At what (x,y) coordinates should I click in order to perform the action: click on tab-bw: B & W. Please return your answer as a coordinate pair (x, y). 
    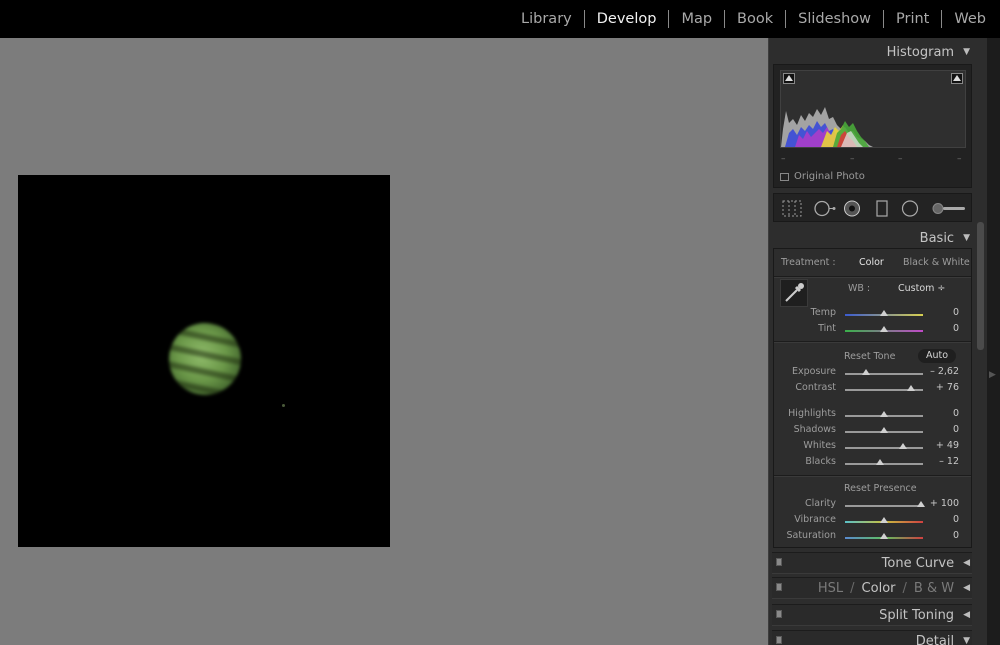
    Looking at the image, I should click on (934, 588).